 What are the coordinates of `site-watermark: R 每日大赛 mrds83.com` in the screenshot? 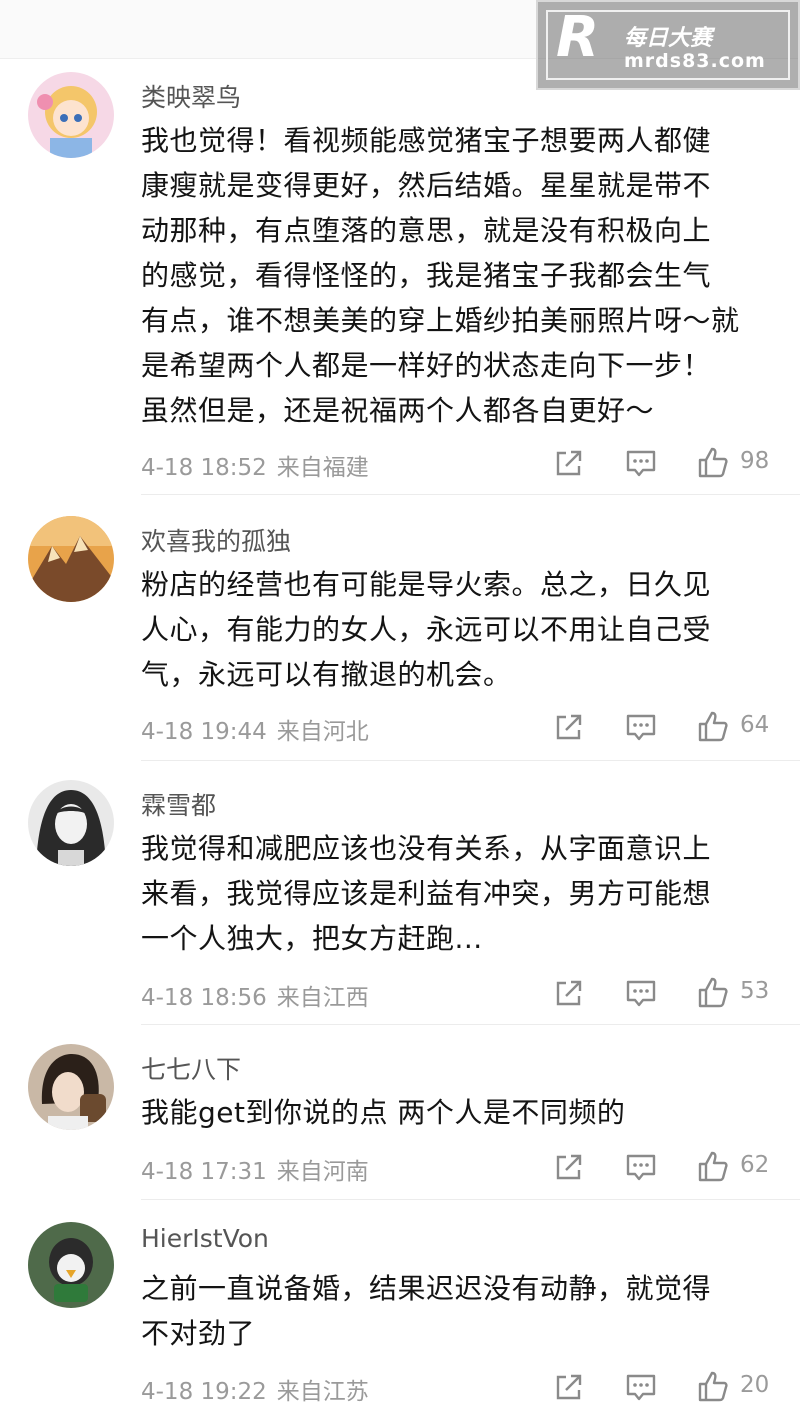 It's located at (668, 45).